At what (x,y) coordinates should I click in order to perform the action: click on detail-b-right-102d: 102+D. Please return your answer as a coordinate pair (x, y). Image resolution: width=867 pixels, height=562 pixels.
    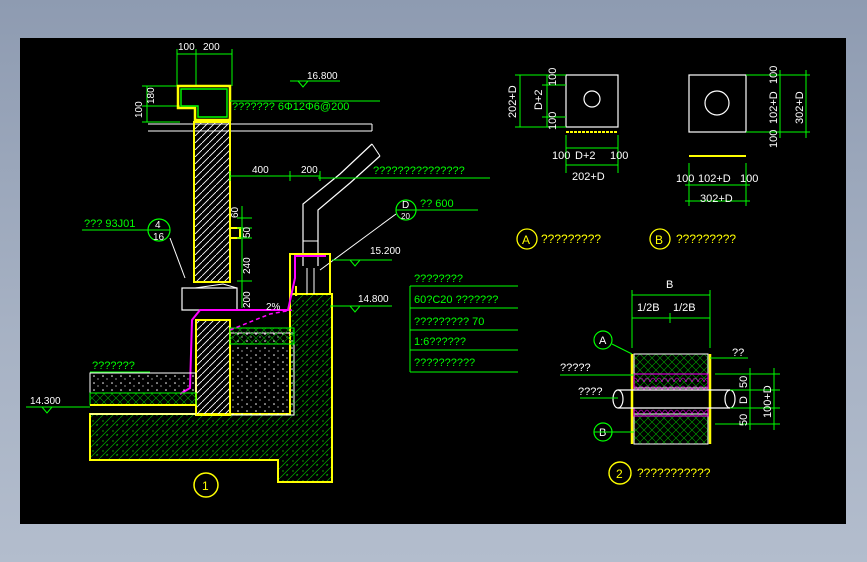
    Looking at the image, I should click on (774, 107).